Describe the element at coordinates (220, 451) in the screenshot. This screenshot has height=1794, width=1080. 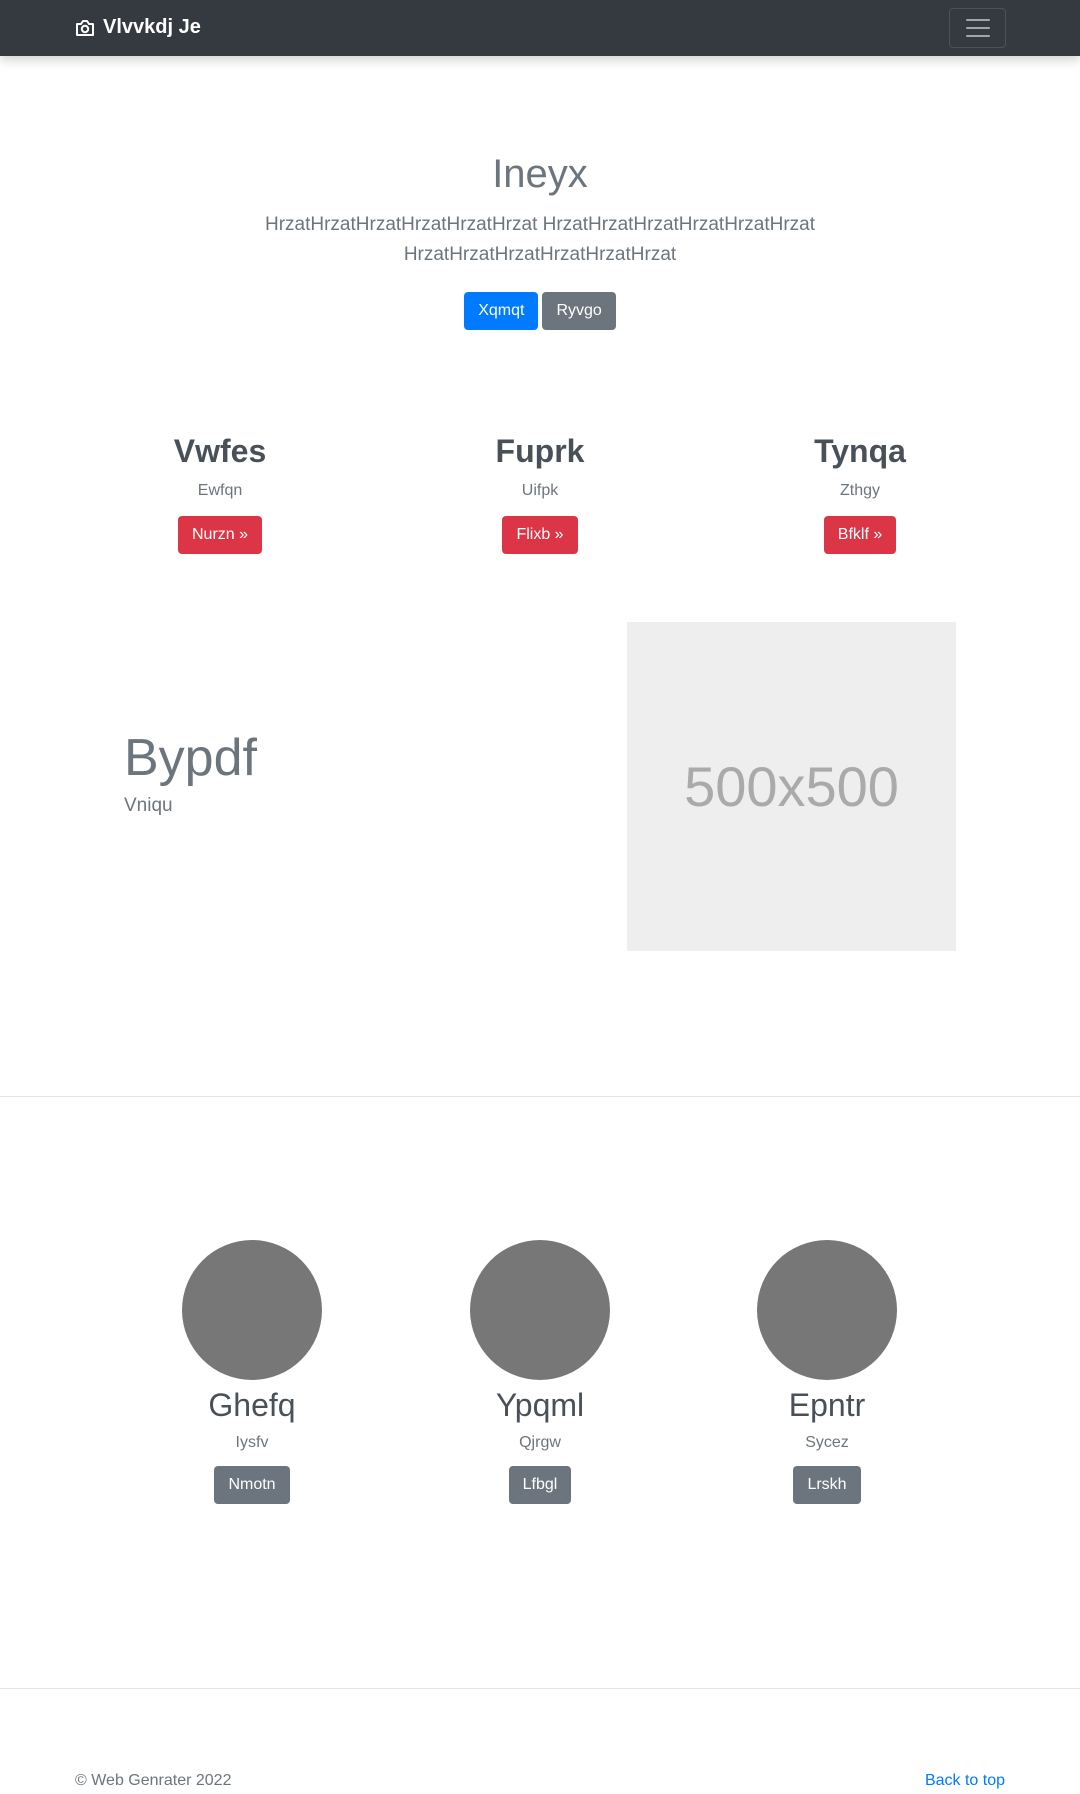
I see `feature-title: Vwfes` at that location.